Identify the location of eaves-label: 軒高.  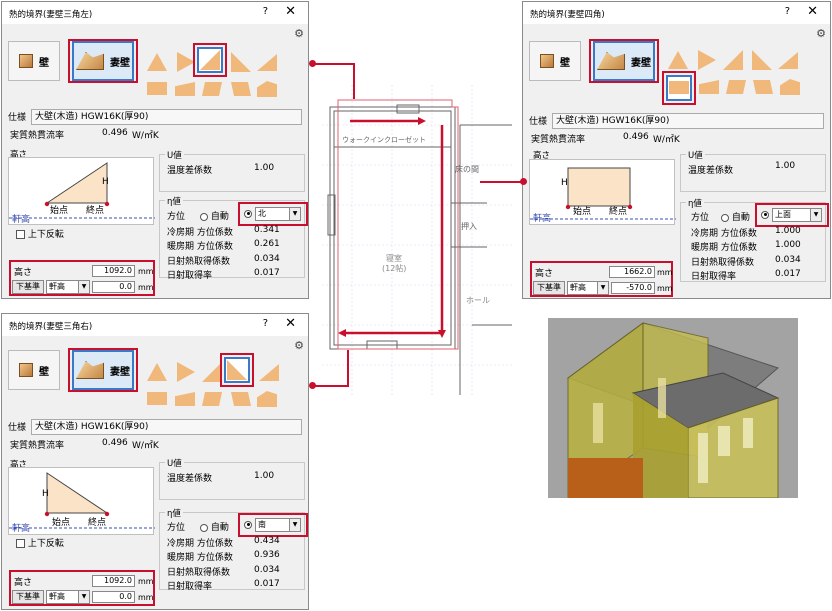
(21, 529).